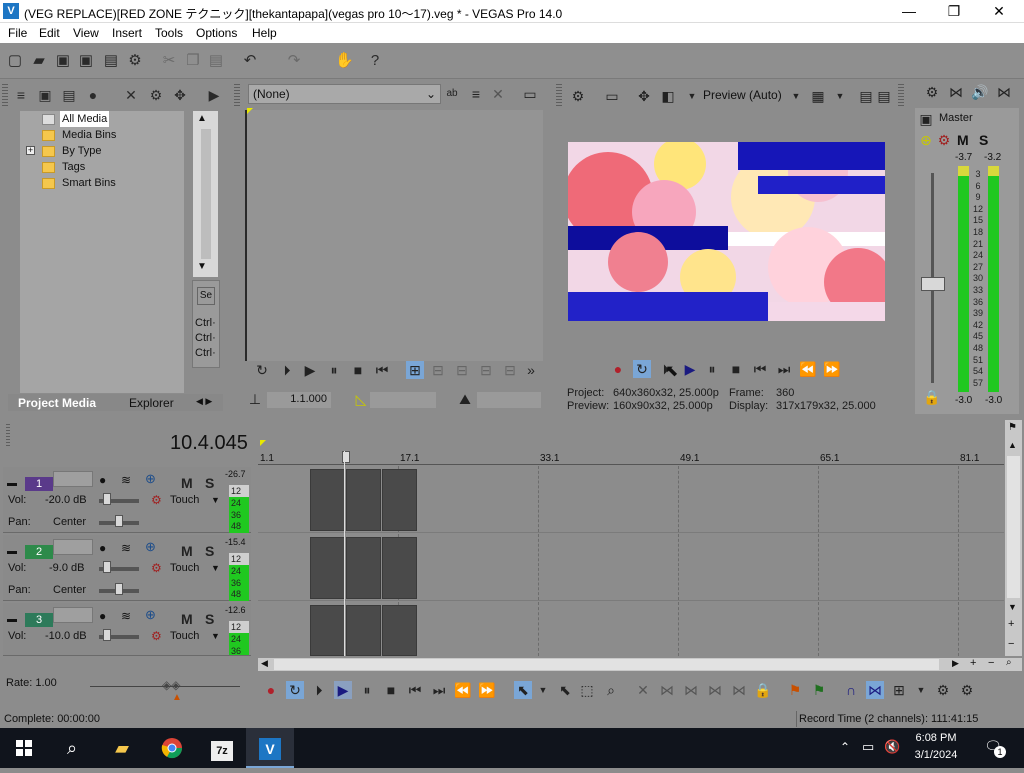 The height and width of the screenshot is (773, 1024). Describe the element at coordinates (111, 61) in the screenshot. I see `render-icon: ▤` at that location.